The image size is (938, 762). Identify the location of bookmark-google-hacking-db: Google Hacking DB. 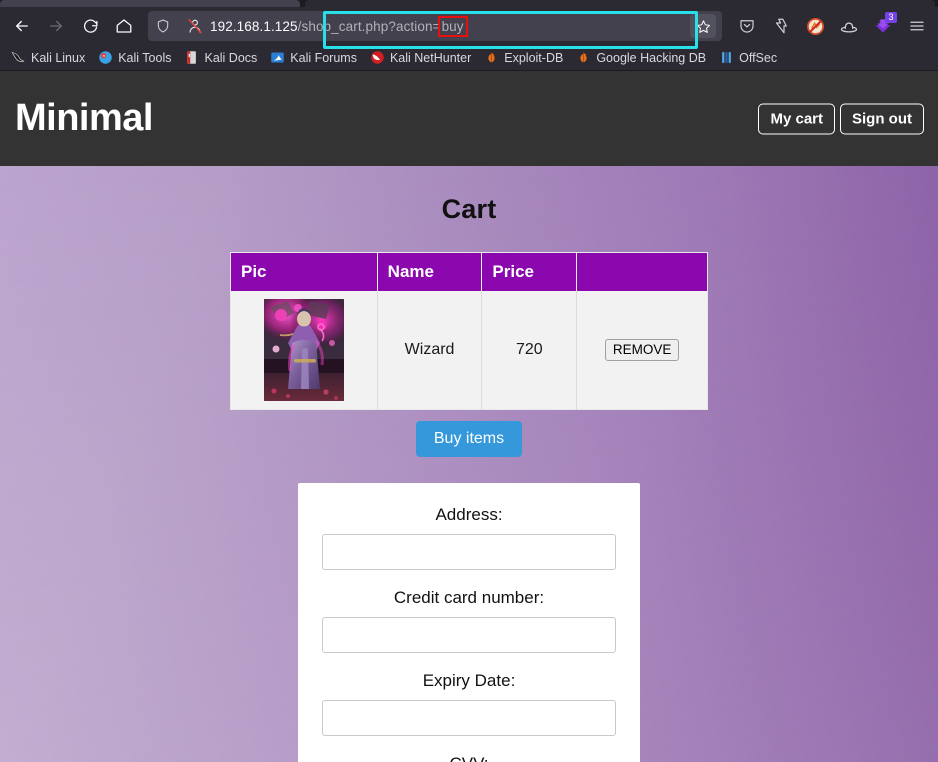
(641, 57).